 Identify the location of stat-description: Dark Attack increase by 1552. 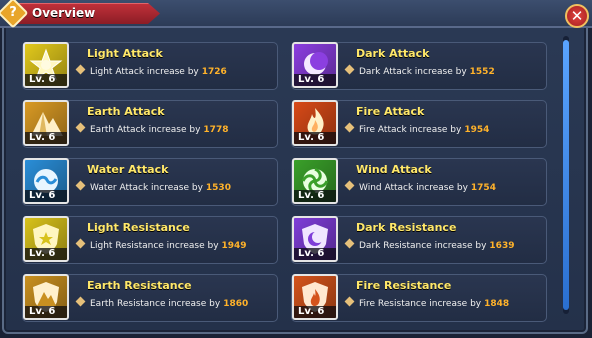
(419, 70).